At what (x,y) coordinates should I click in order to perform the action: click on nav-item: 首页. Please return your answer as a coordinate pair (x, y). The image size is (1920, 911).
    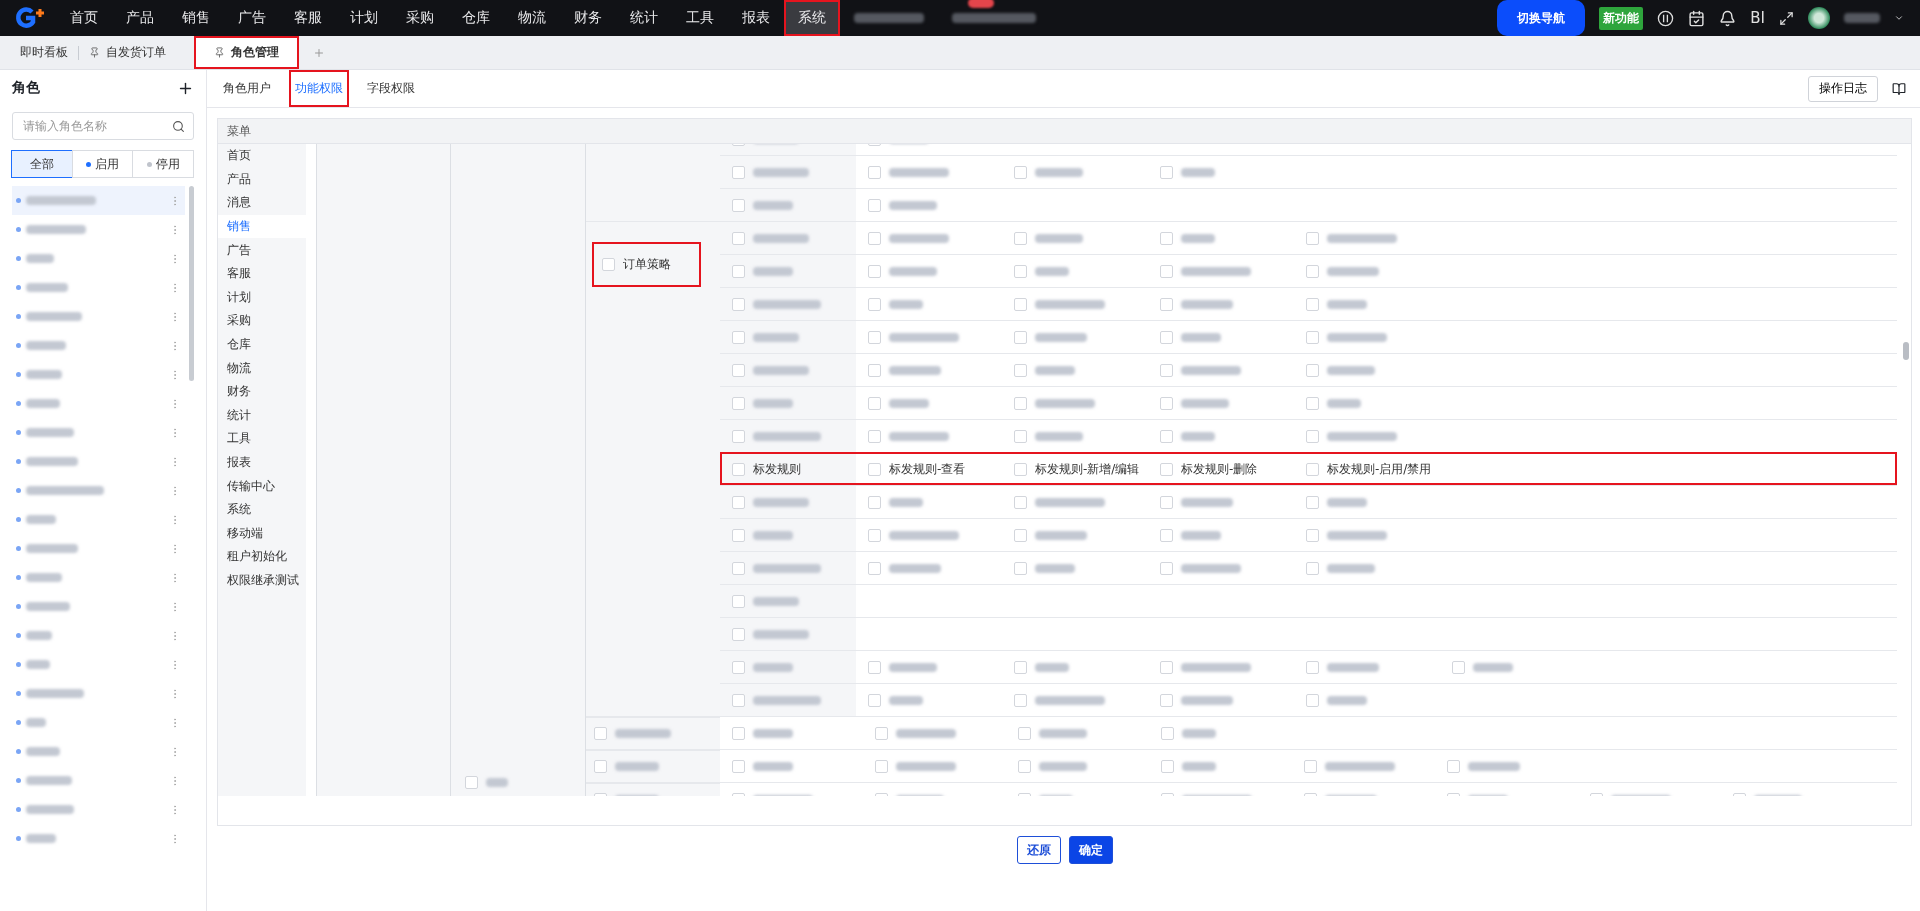
    Looking at the image, I should click on (84, 18).